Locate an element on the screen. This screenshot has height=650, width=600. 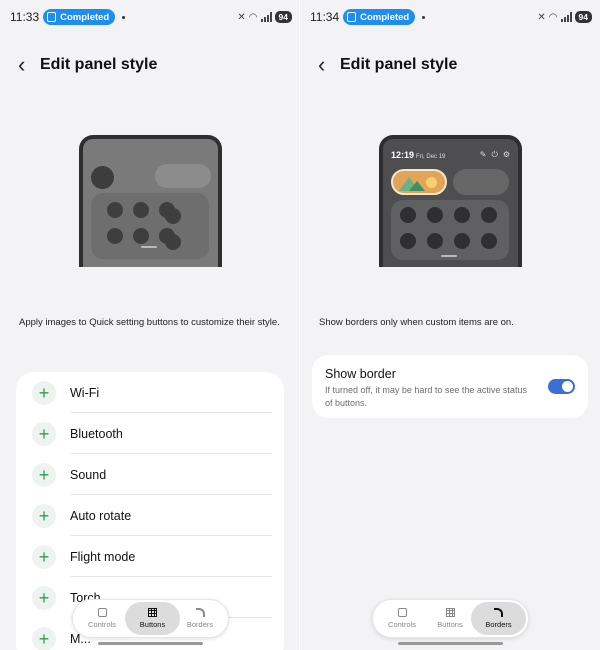
show-border-toggle is located at coordinates (561, 386).